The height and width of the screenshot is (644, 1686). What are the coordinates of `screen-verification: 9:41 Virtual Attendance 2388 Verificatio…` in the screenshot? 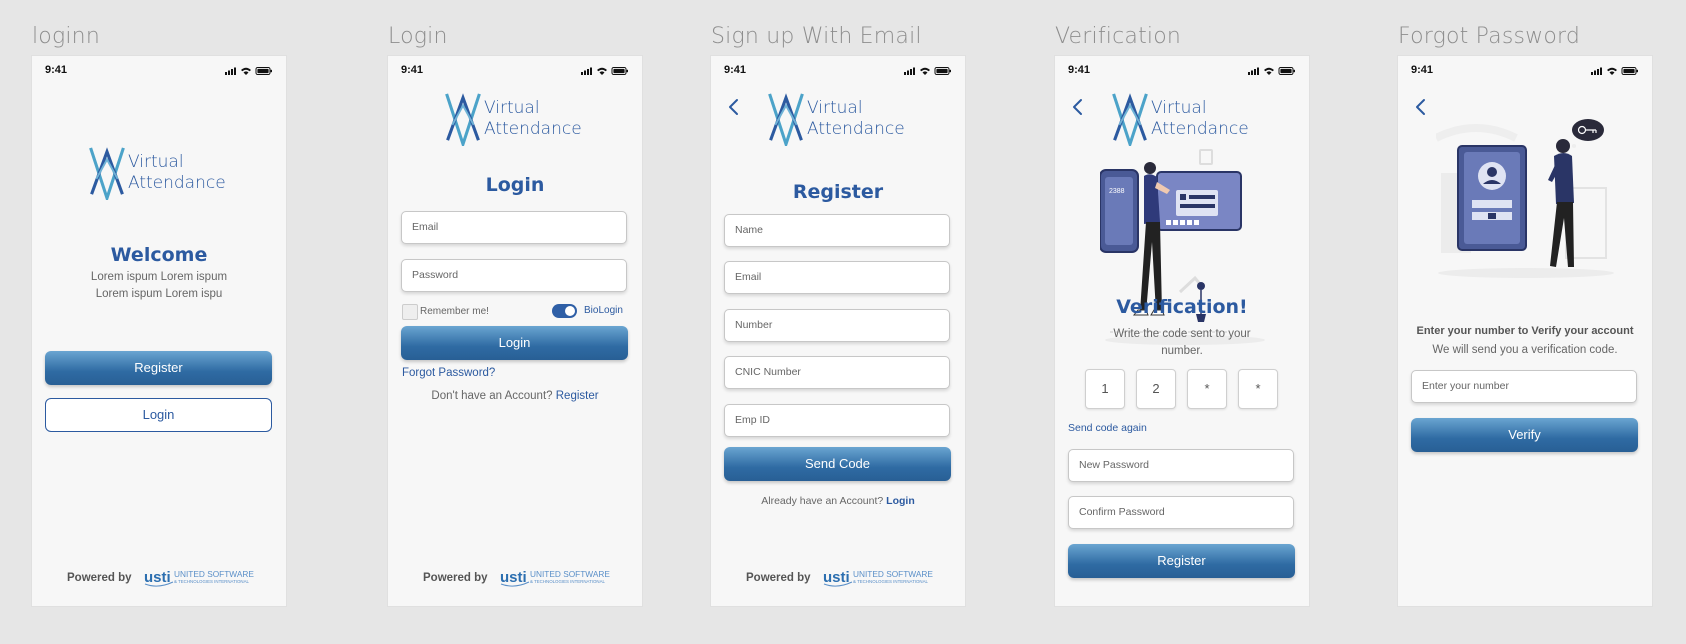 It's located at (1182, 331).